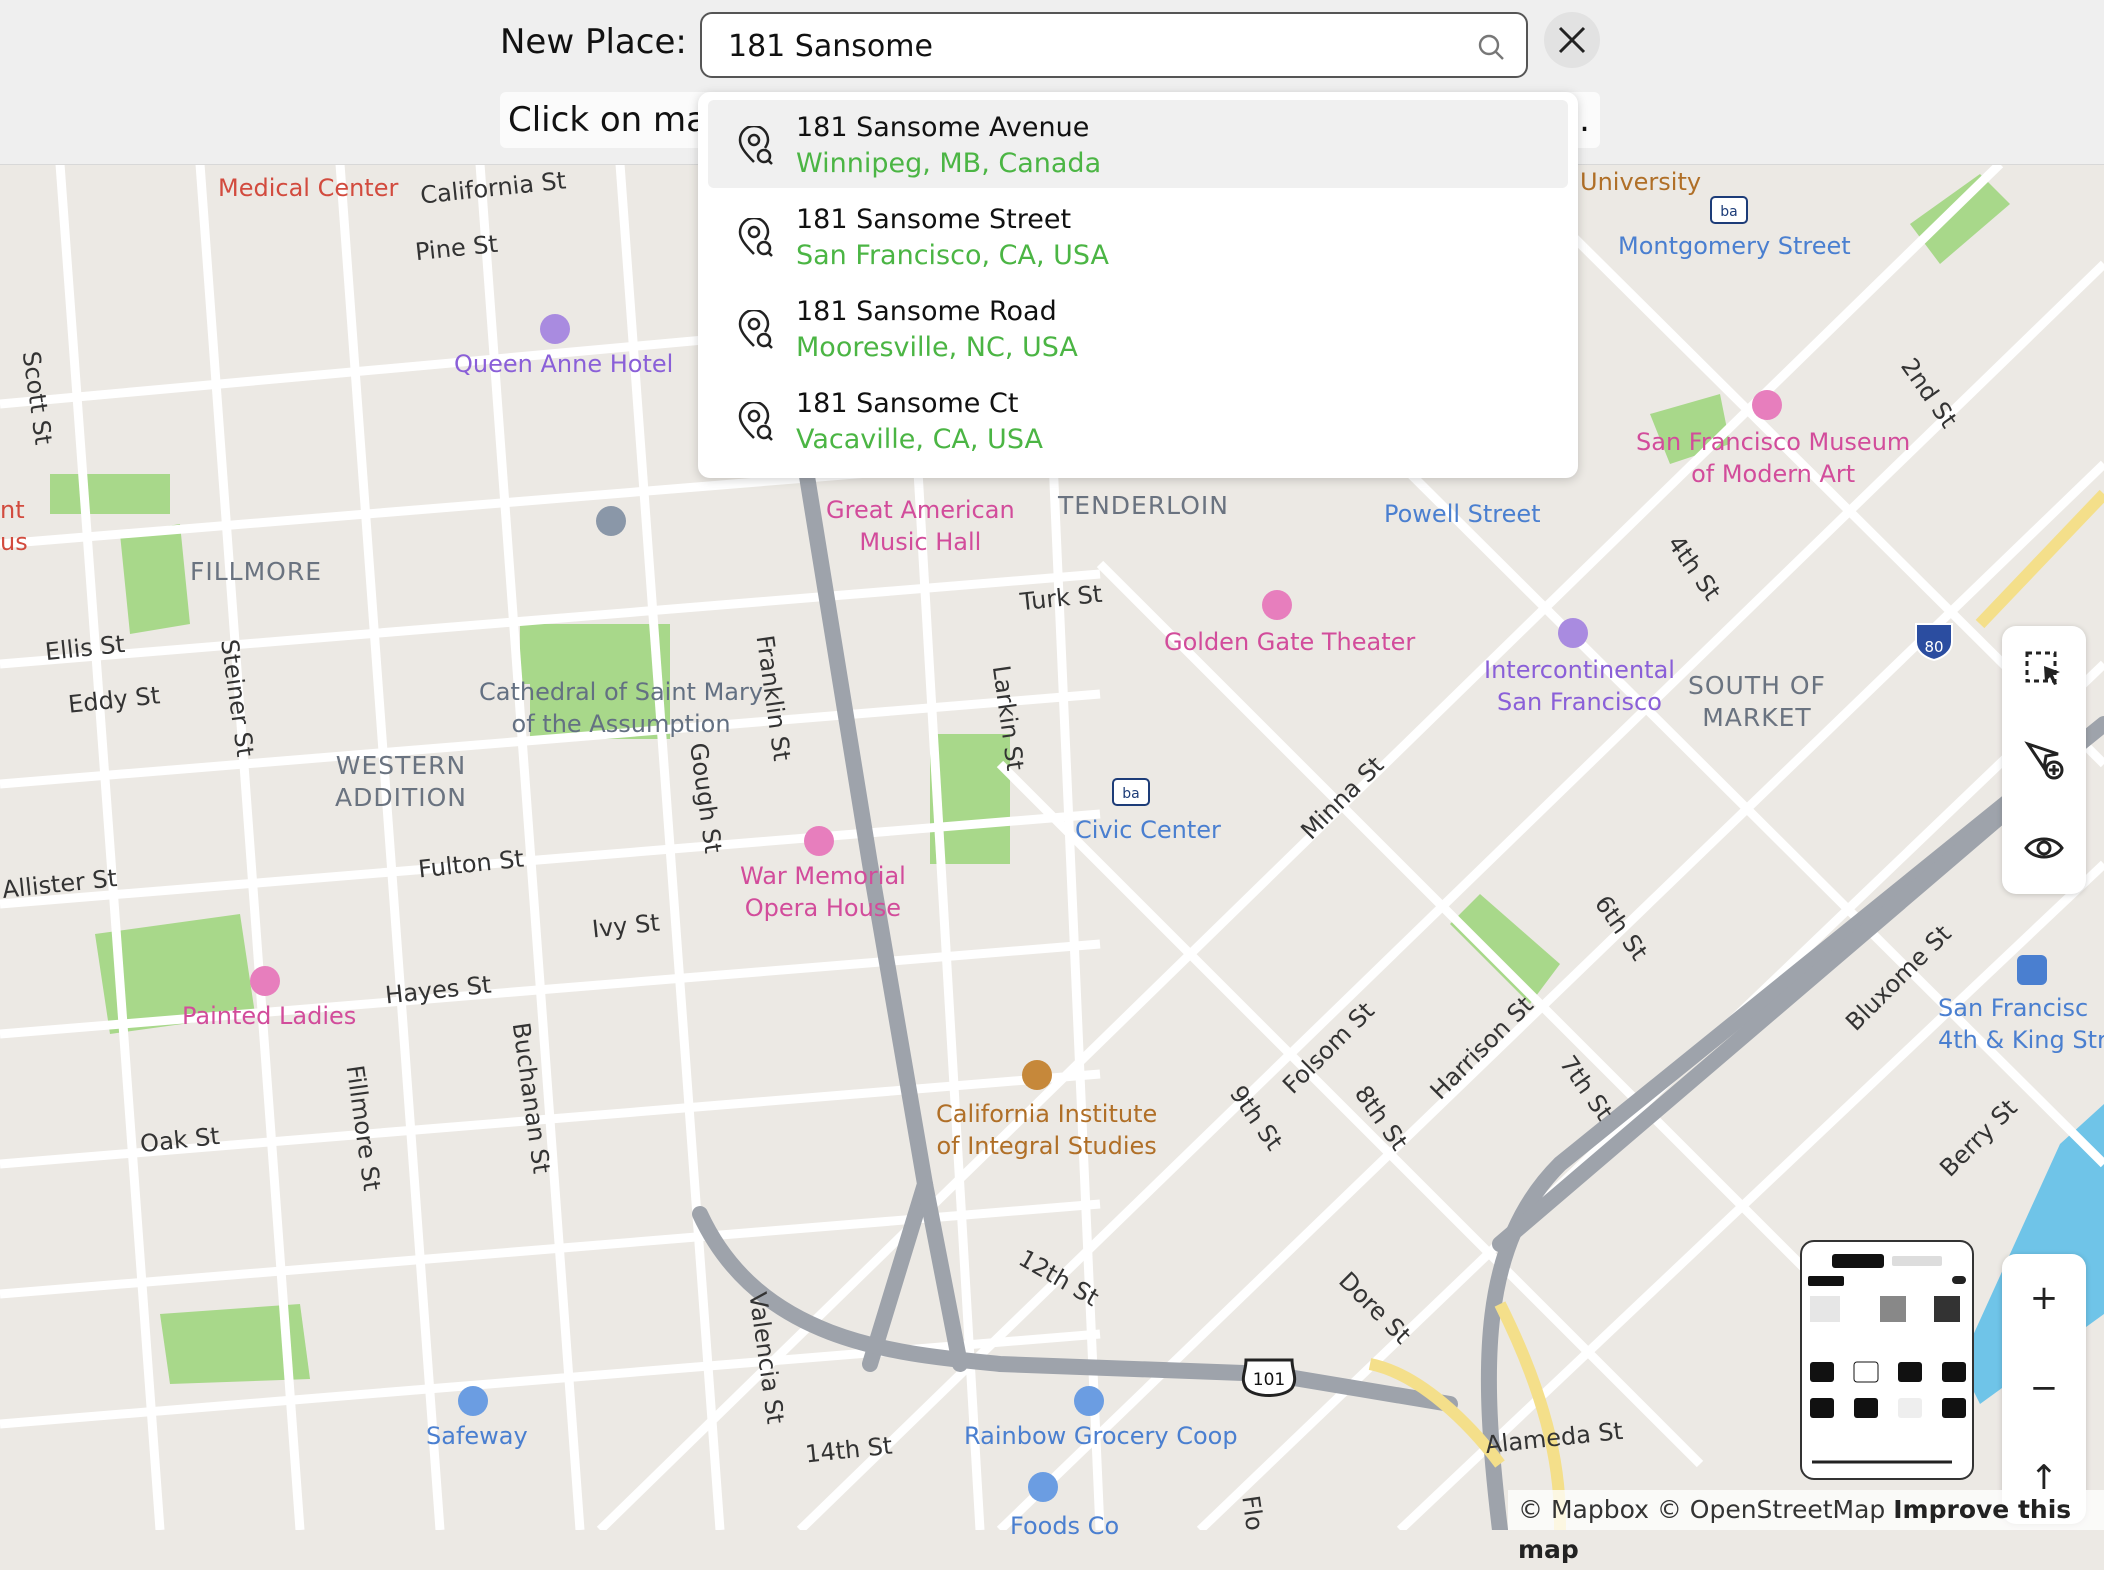 The height and width of the screenshot is (1570, 2104). I want to click on new-place-label: New Place:, so click(593, 42).